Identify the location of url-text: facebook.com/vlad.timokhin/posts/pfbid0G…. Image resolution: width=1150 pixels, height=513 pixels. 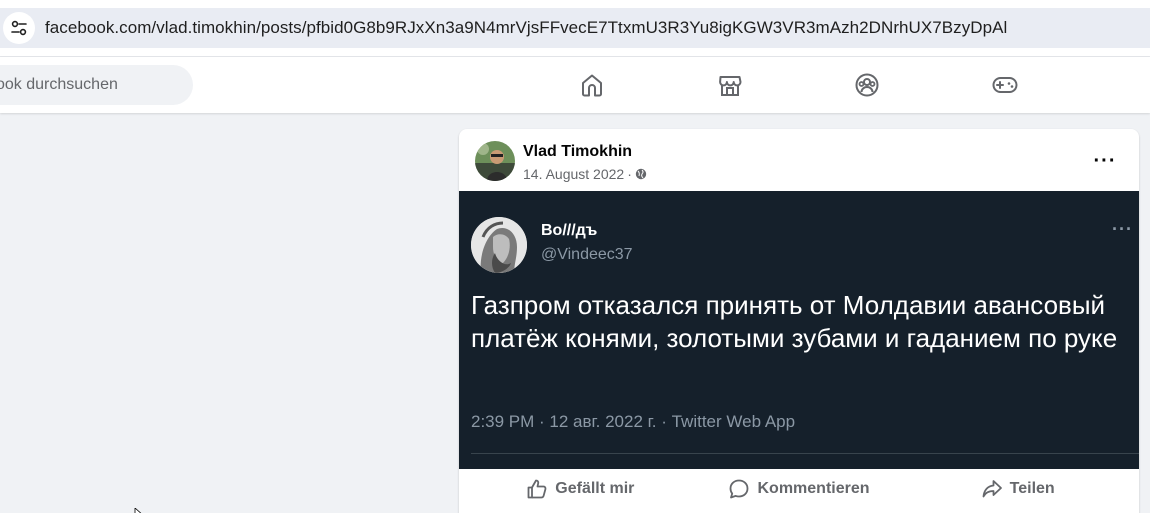
(526, 28).